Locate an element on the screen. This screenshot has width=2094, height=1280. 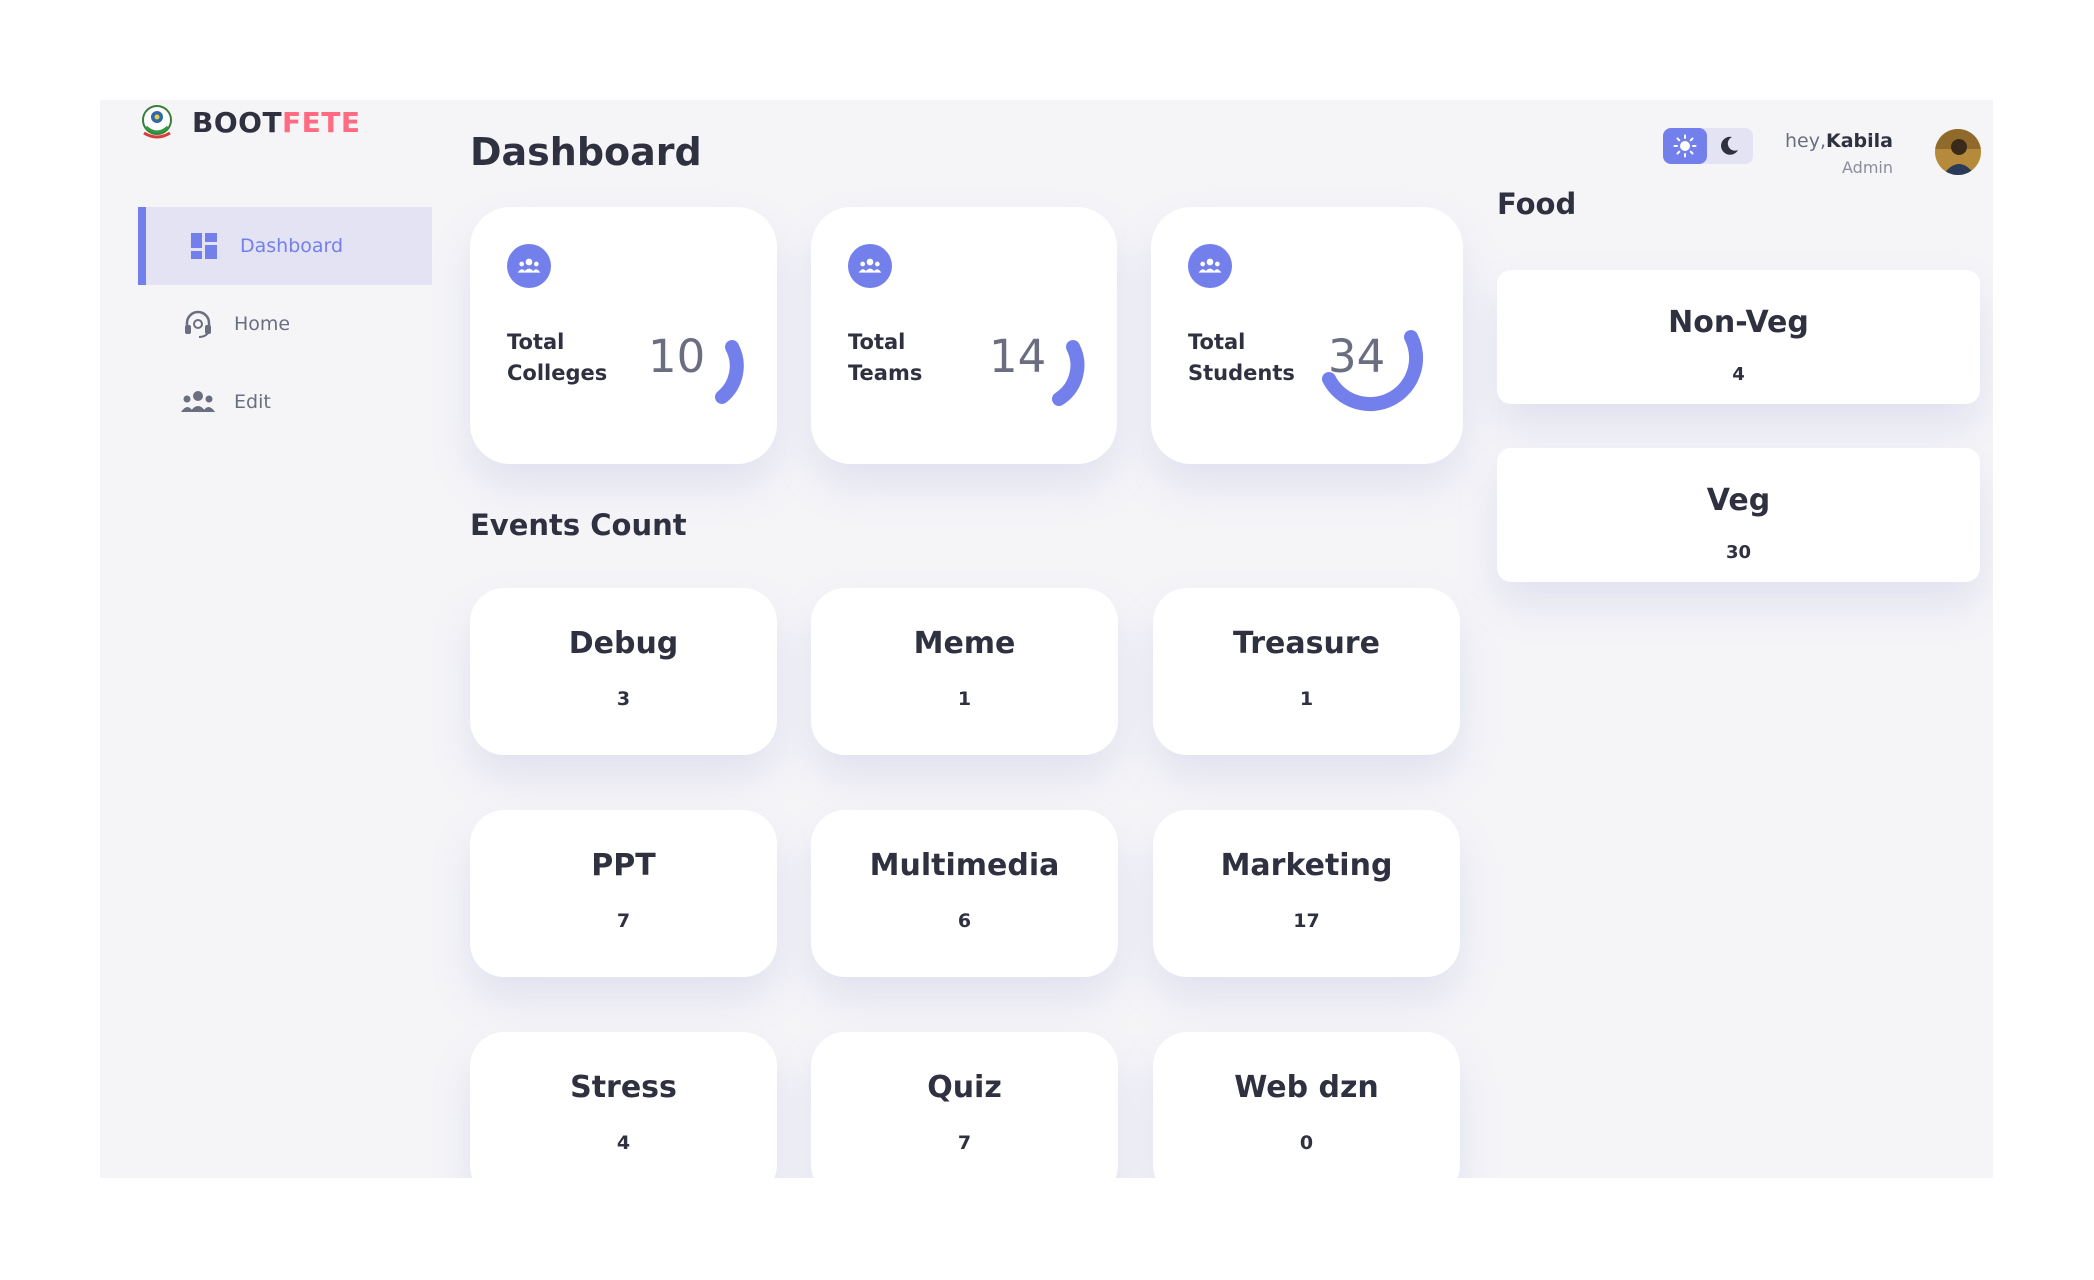
emblem-icon is located at coordinates (157, 122).